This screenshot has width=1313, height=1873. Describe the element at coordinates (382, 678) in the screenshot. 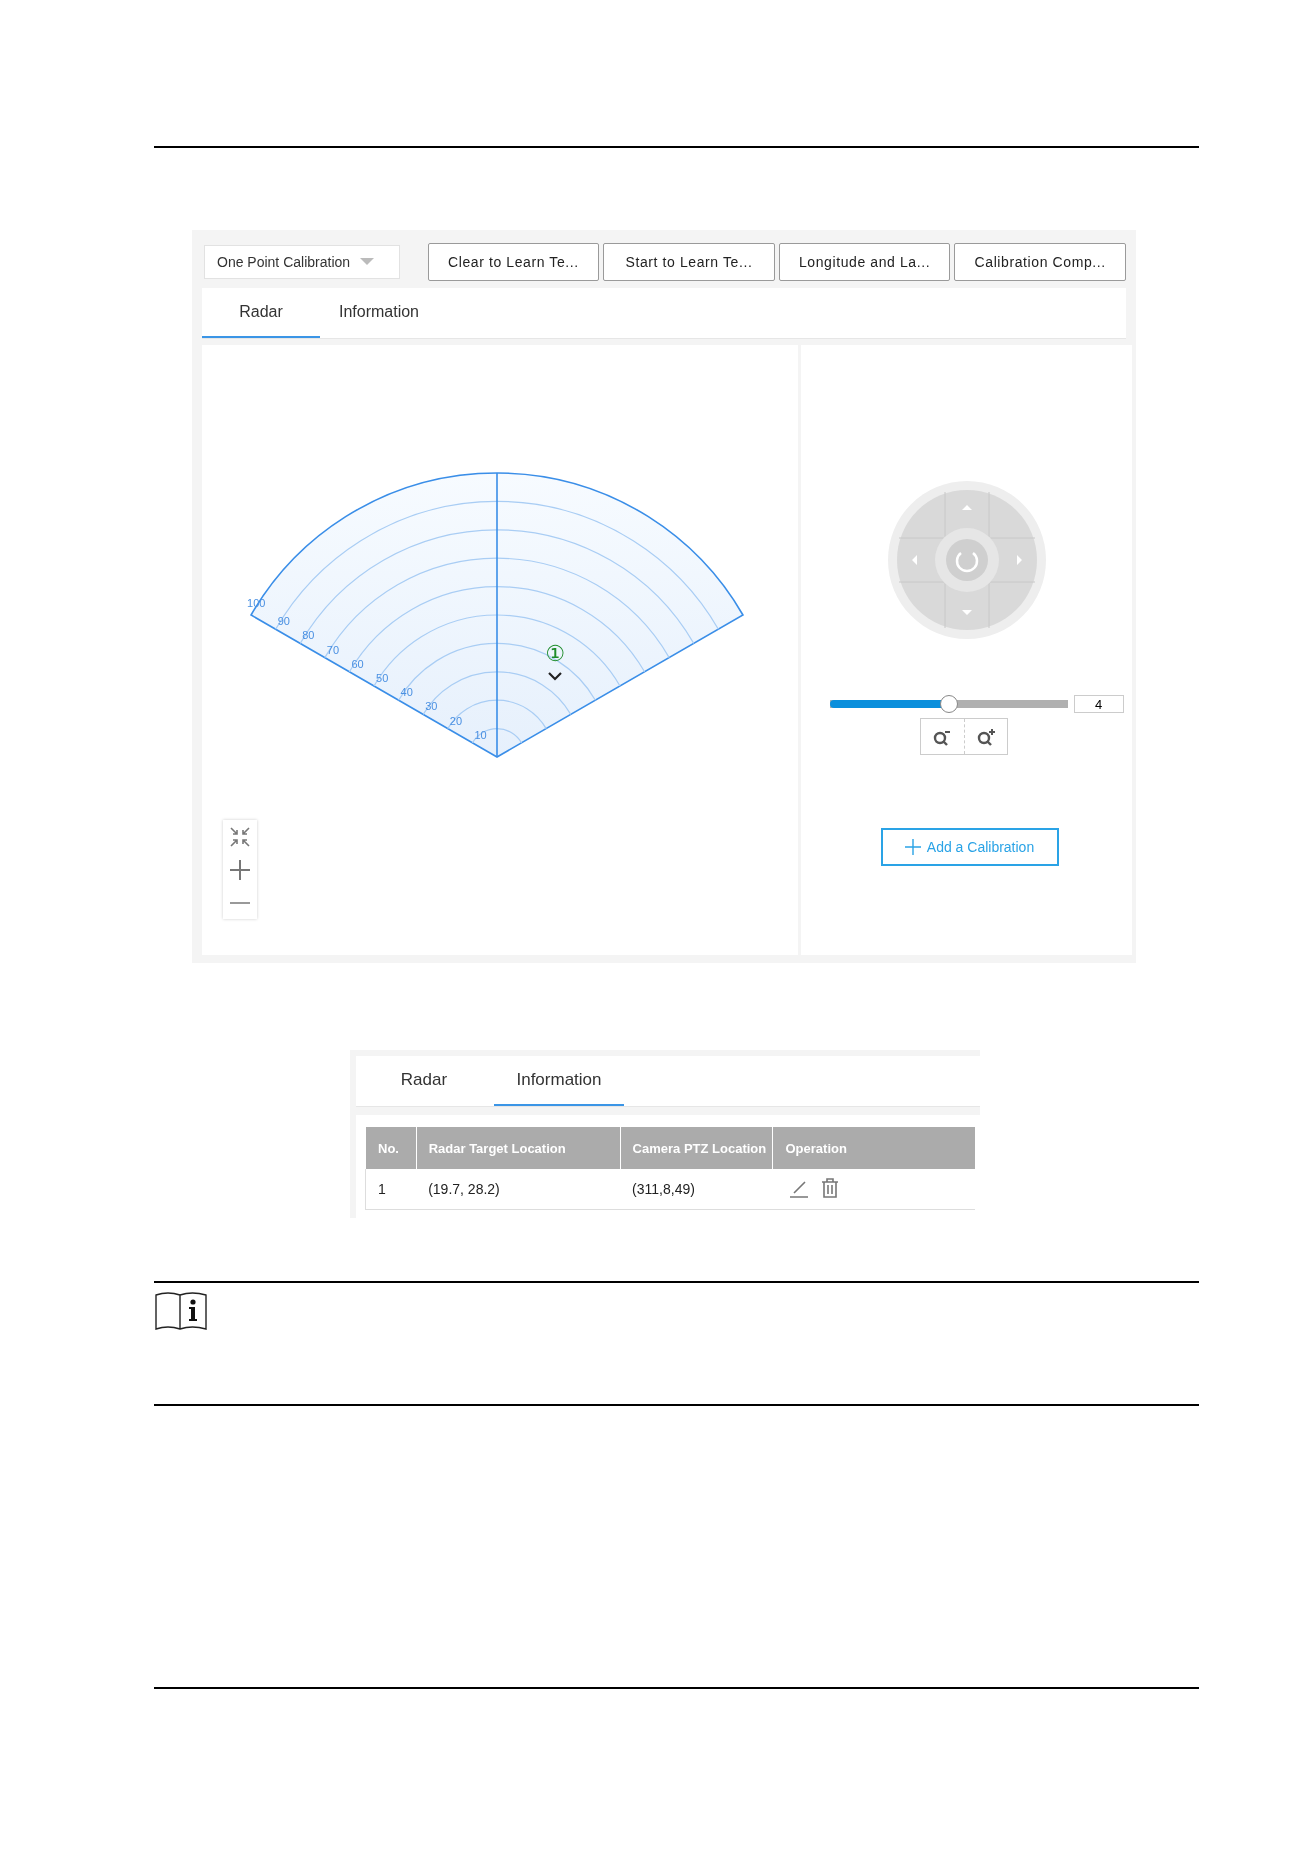

I see `range-label: 50` at that location.